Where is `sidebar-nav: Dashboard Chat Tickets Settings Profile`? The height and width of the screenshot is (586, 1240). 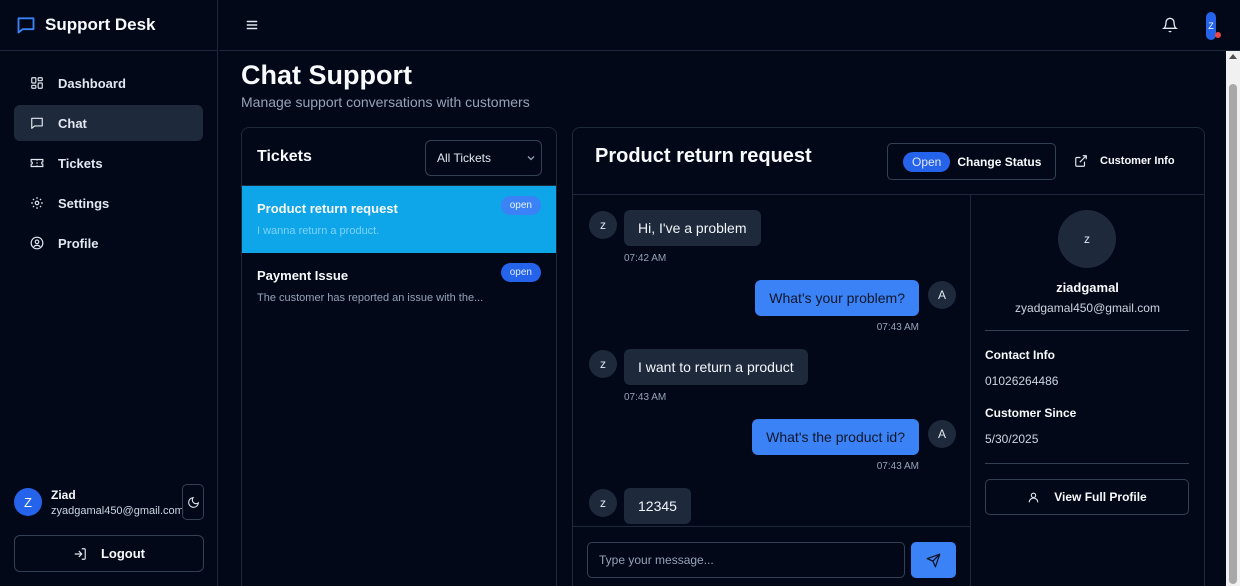 sidebar-nav: Dashboard Chat Tickets Settings Profile is located at coordinates (108, 156).